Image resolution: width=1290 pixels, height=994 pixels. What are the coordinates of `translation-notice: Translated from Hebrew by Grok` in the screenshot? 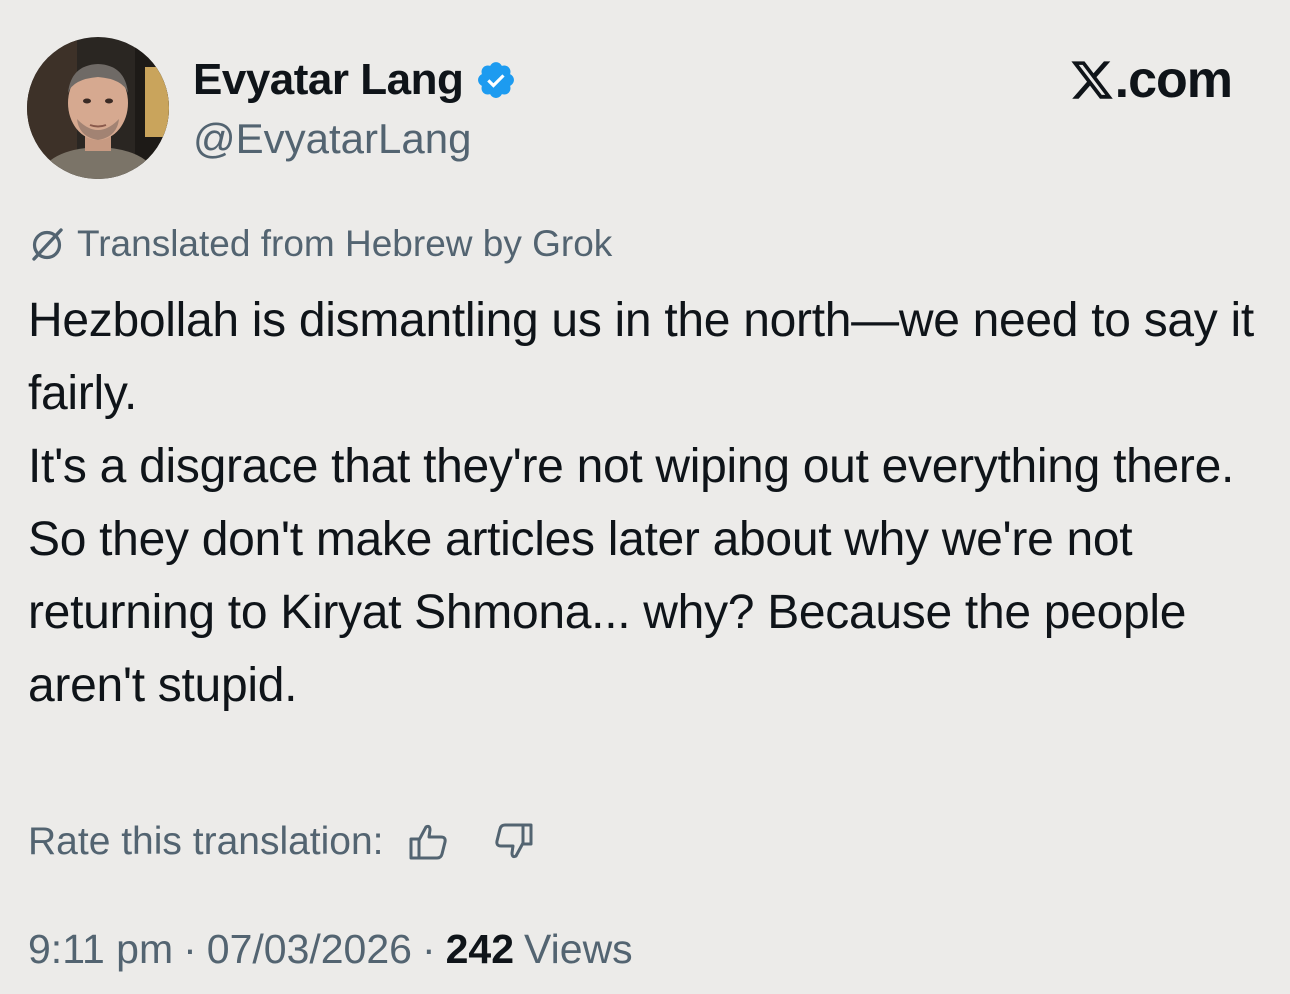 It's located at (319, 244).